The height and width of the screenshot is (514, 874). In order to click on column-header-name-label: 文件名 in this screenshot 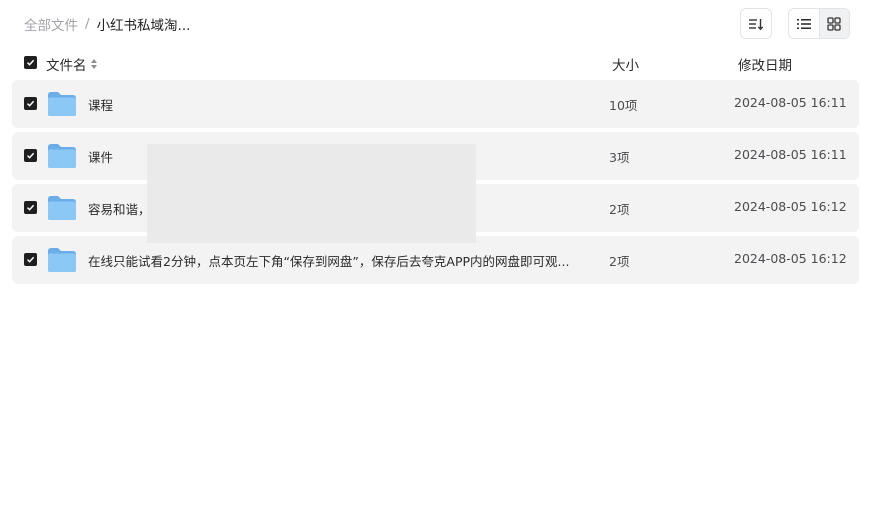, I will do `click(66, 66)`.